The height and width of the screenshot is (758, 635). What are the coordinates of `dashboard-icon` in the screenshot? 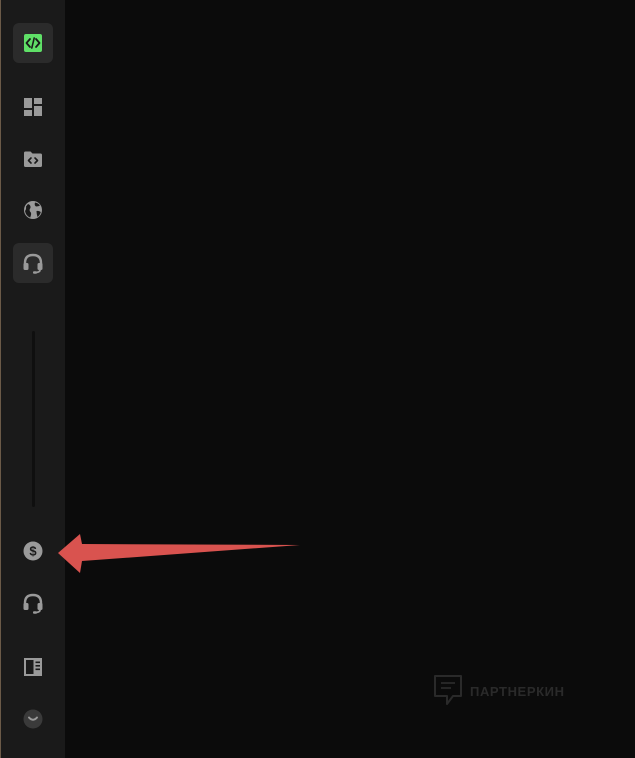 It's located at (33, 107).